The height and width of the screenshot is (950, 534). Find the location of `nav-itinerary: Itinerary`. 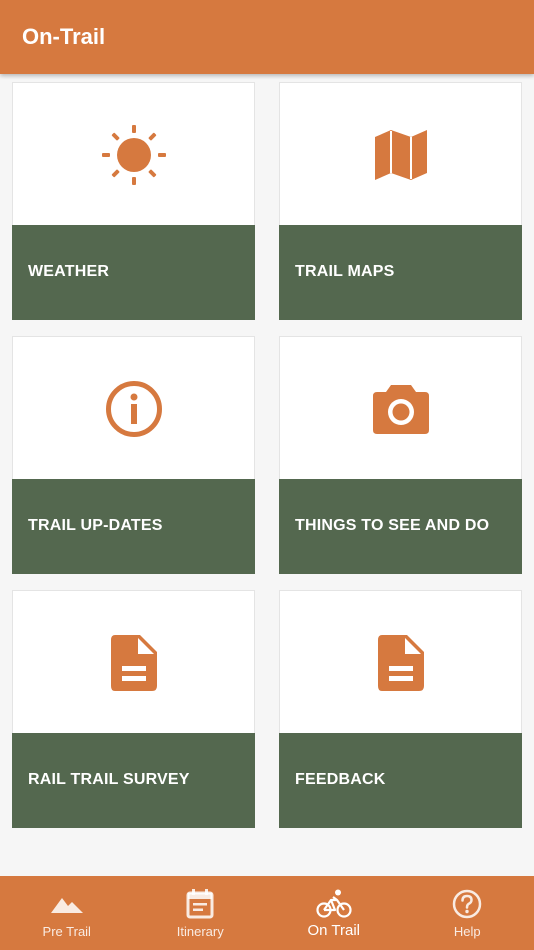

nav-itinerary: Itinerary is located at coordinates (201, 913).